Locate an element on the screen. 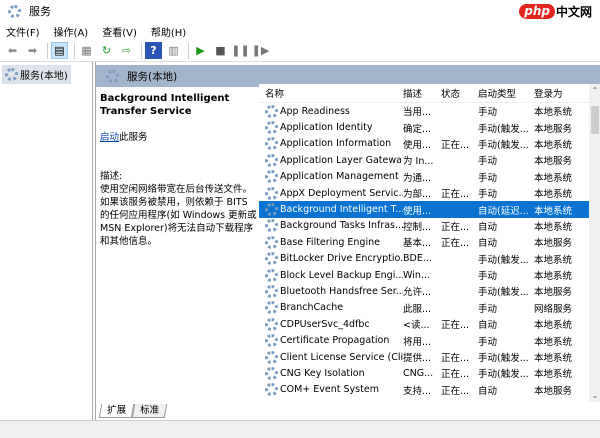  tab-standard: 标准 is located at coordinates (149, 411).